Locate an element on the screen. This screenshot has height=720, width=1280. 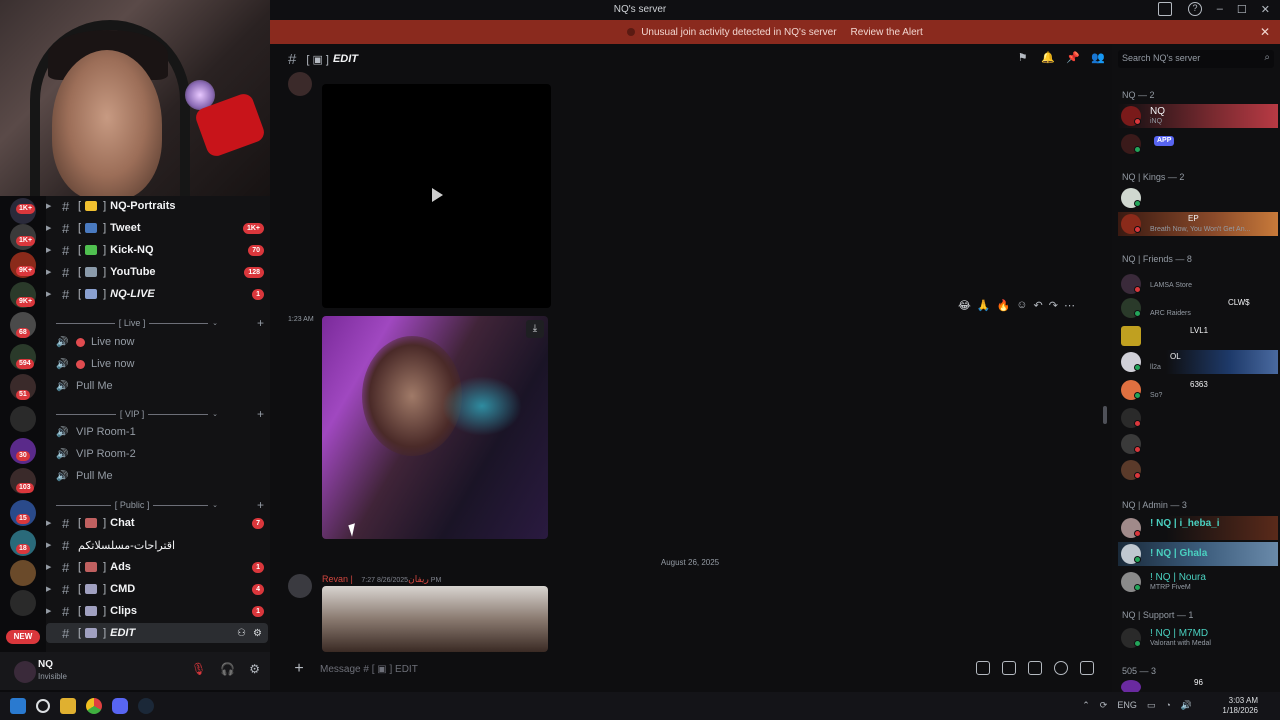
gif-icon is located at coordinates (1009, 668).